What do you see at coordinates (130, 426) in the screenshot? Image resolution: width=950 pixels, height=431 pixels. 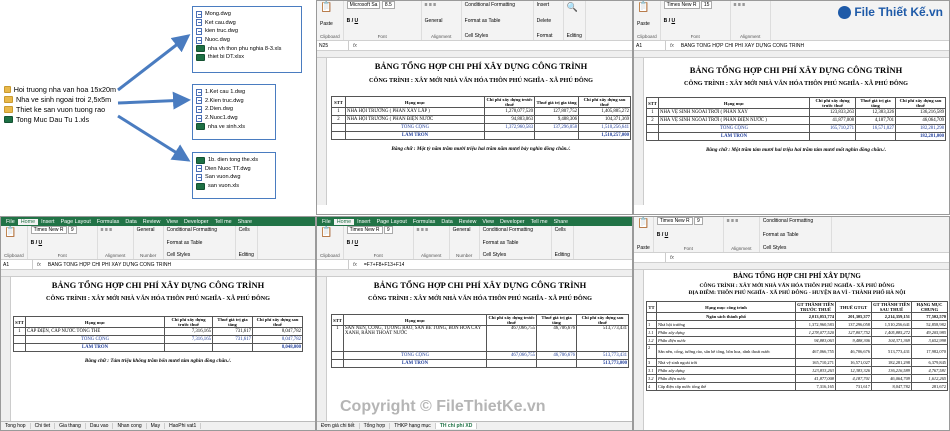 I see `sheet-tab: Nhan cong` at bounding box center [130, 426].